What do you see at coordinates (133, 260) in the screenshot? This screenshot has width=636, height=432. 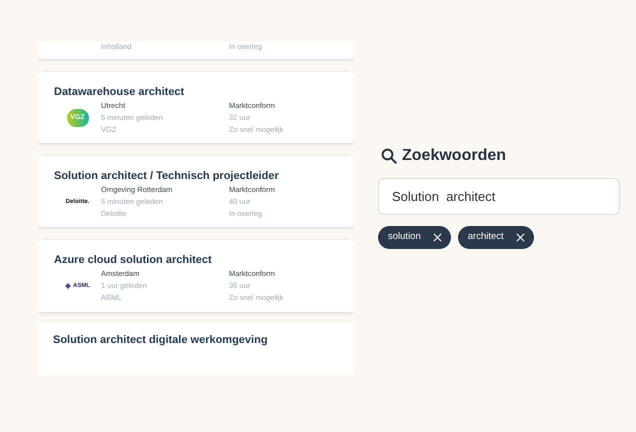 I see `vacancy-title: Azure cloud solution architect` at bounding box center [133, 260].